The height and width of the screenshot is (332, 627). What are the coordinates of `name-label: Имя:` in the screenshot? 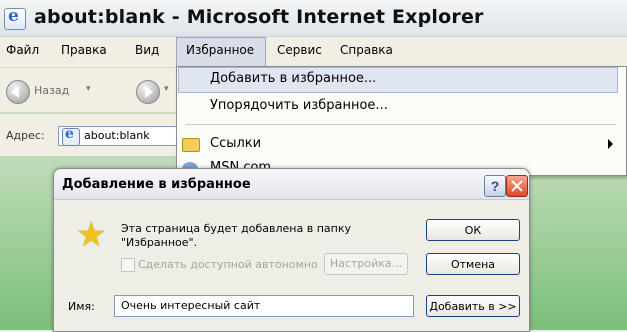 It's located at (81, 306).